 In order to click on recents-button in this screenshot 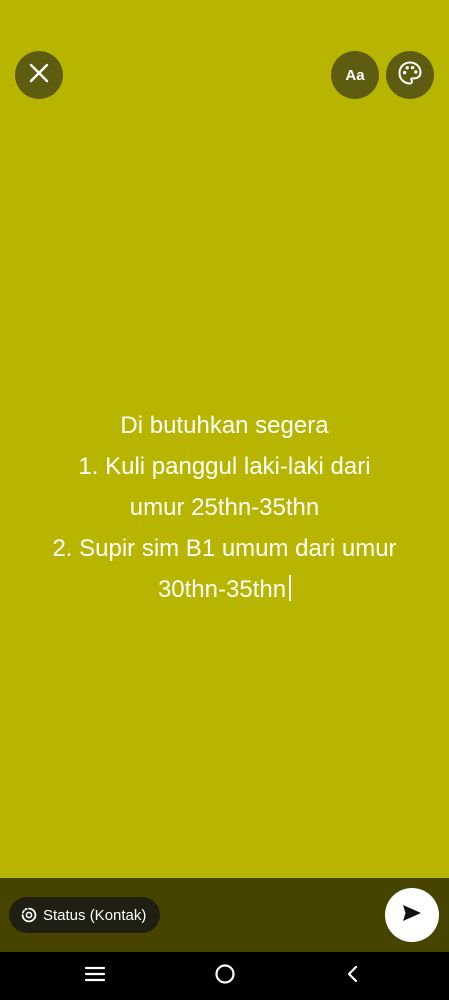, I will do `click(95, 976)`.